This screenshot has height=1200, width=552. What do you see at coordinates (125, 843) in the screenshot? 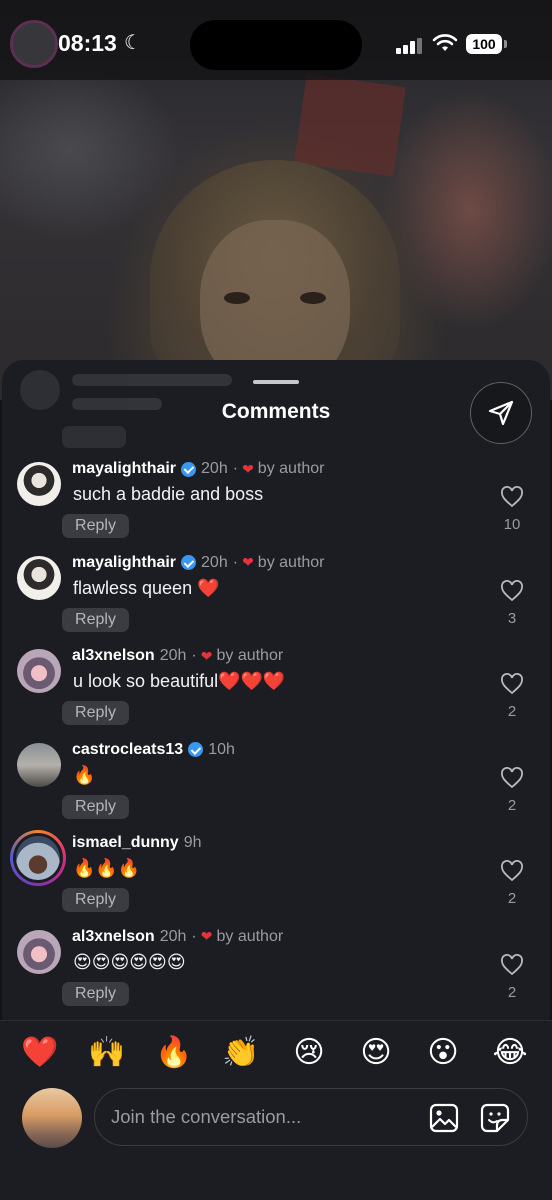
I see `comment-username: ismael_dunny` at bounding box center [125, 843].